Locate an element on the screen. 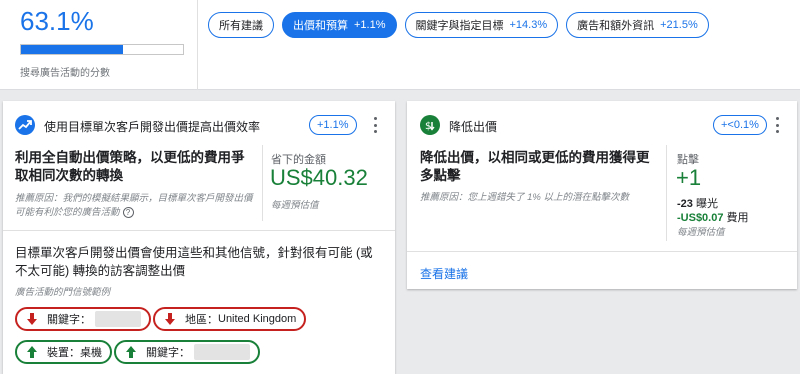 The height and width of the screenshot is (374, 800). chip-keywords-and-targeting: 關鍵字與指定目標 +14.3% is located at coordinates (481, 25).